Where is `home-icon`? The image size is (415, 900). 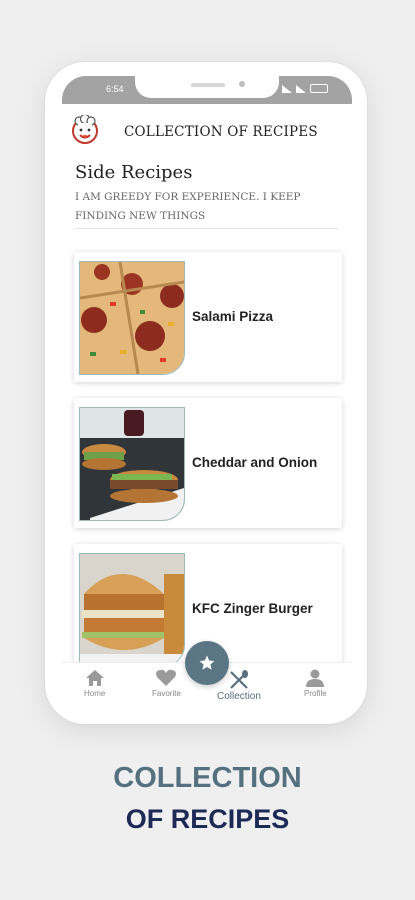
home-icon is located at coordinates (94, 678).